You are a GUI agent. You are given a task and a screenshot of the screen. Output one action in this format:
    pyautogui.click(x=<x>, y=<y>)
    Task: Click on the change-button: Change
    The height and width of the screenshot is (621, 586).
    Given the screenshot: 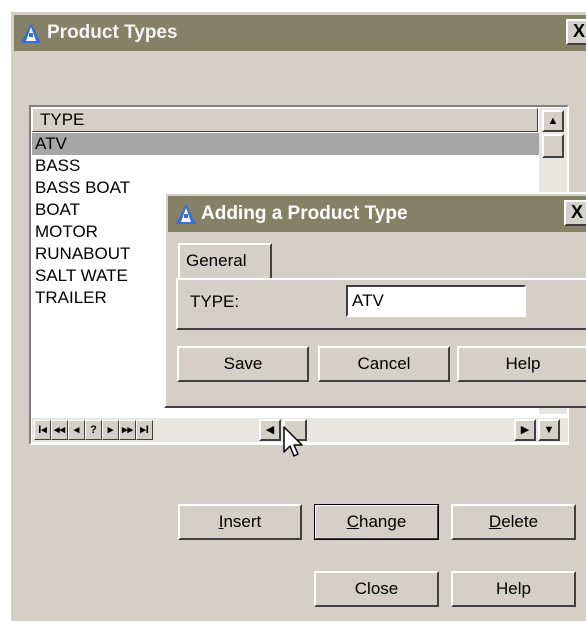 What is the action you would take?
    pyautogui.click(x=376, y=522)
    